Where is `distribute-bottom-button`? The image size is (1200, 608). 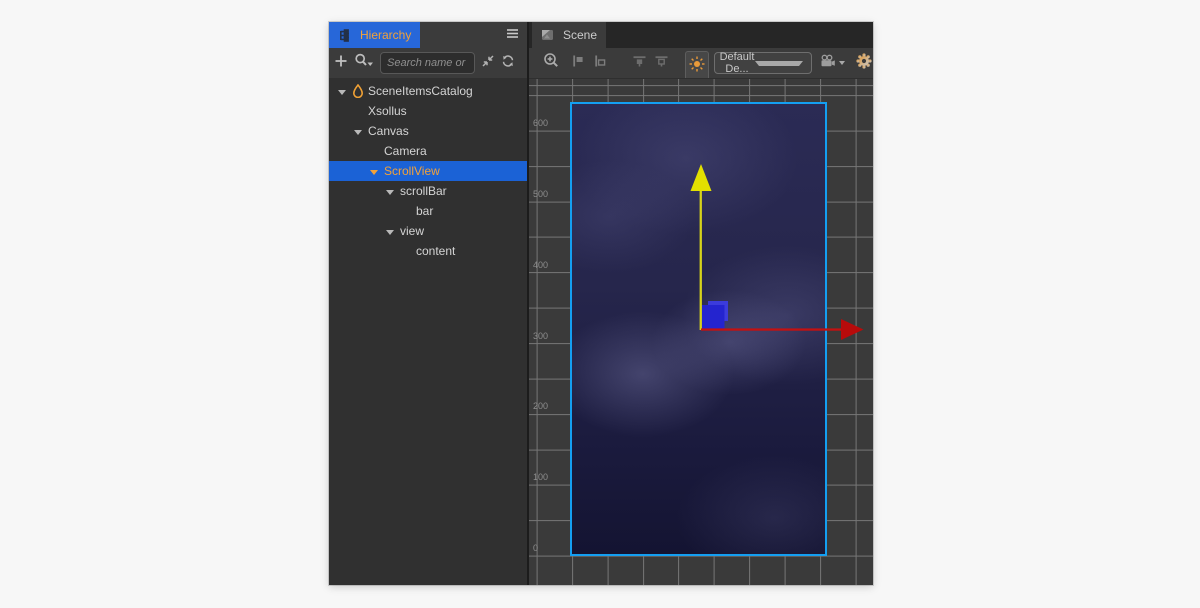
distribute-bottom-button is located at coordinates (661, 63).